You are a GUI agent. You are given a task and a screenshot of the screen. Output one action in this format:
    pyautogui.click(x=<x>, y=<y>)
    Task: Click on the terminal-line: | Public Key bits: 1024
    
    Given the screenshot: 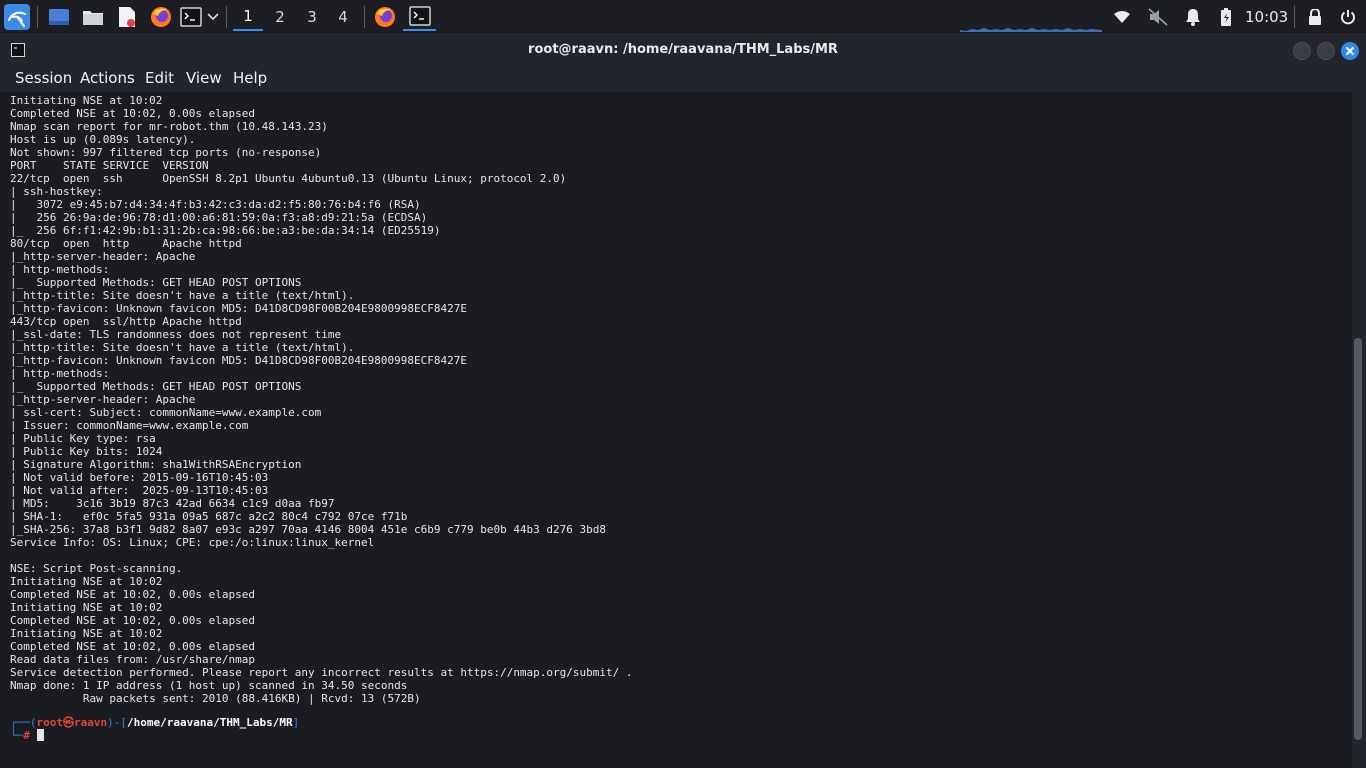 What is the action you would take?
    pyautogui.click(x=86, y=451)
    